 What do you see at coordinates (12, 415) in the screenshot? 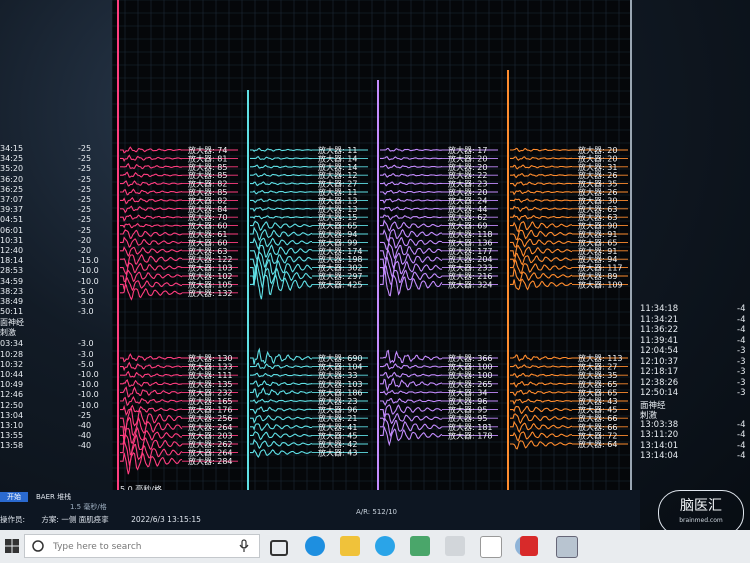
I see `time-text: 13:04` at bounding box center [12, 415].